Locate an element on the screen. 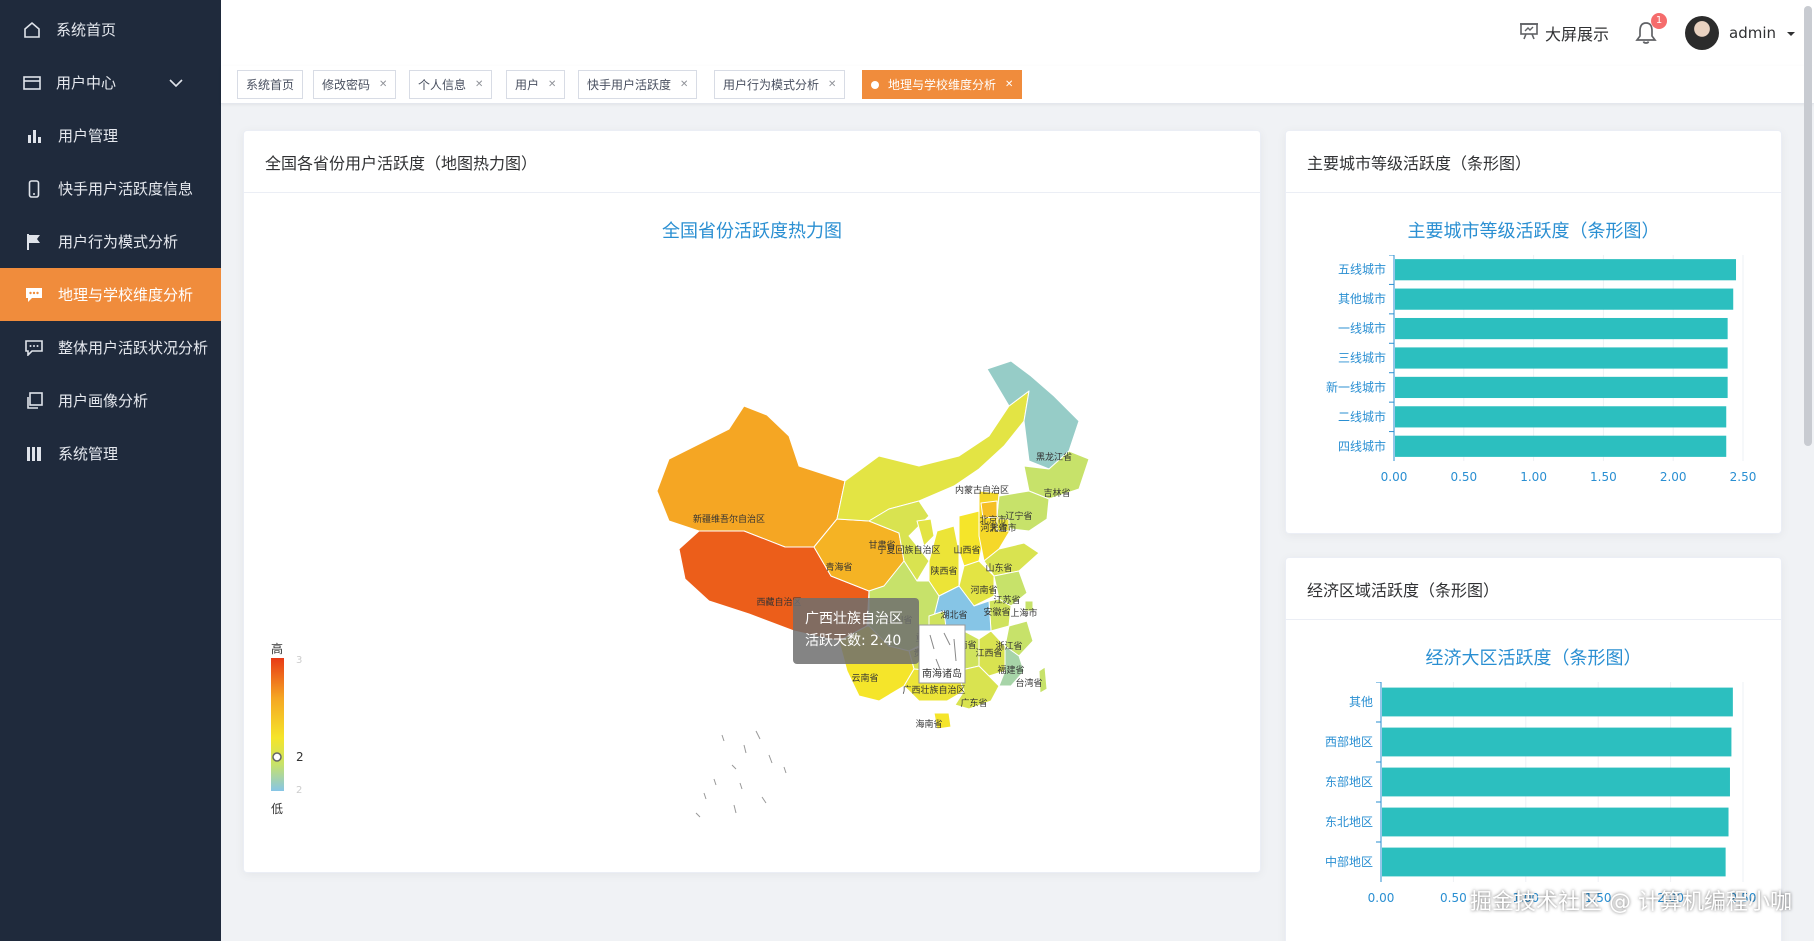  notification-button: 1 is located at coordinates (1651, 29).